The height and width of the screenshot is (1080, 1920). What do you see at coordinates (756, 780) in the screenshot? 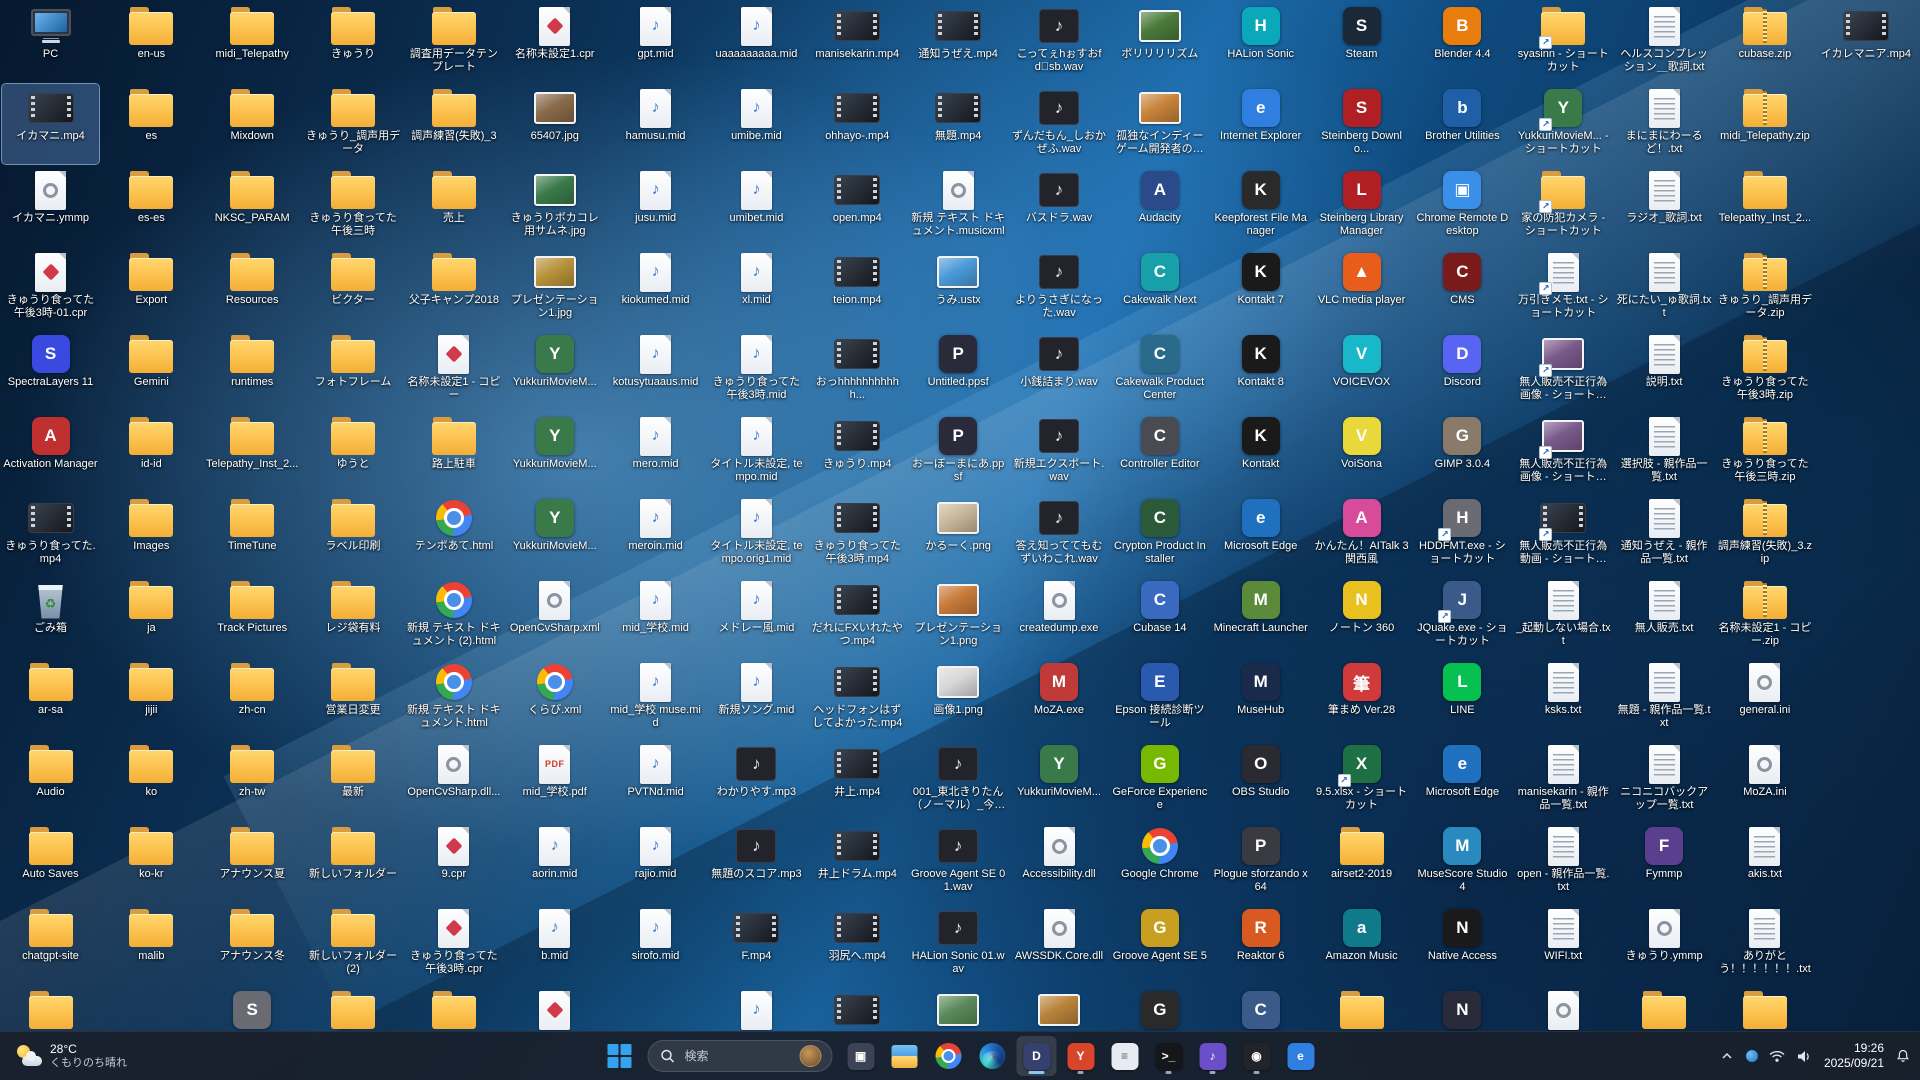
I see `desktop-icon: ♪ わかりやす.mp3` at bounding box center [756, 780].